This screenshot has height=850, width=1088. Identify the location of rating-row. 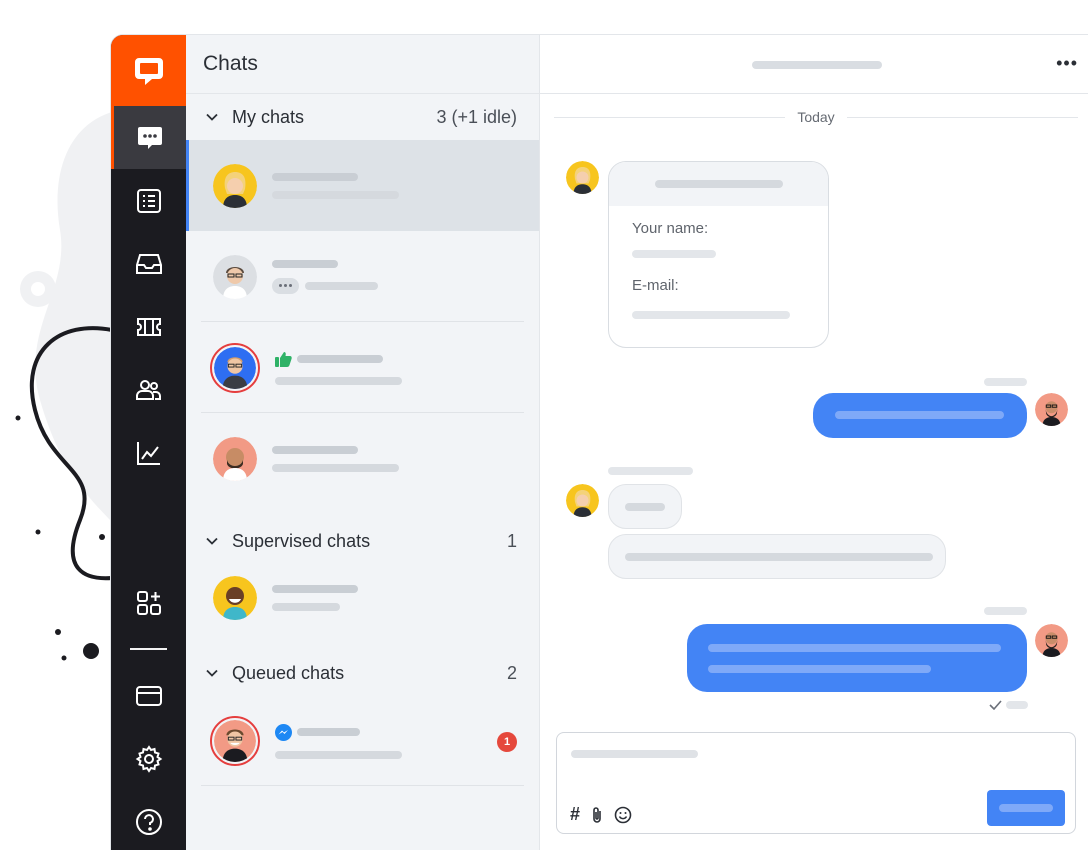
(338, 359).